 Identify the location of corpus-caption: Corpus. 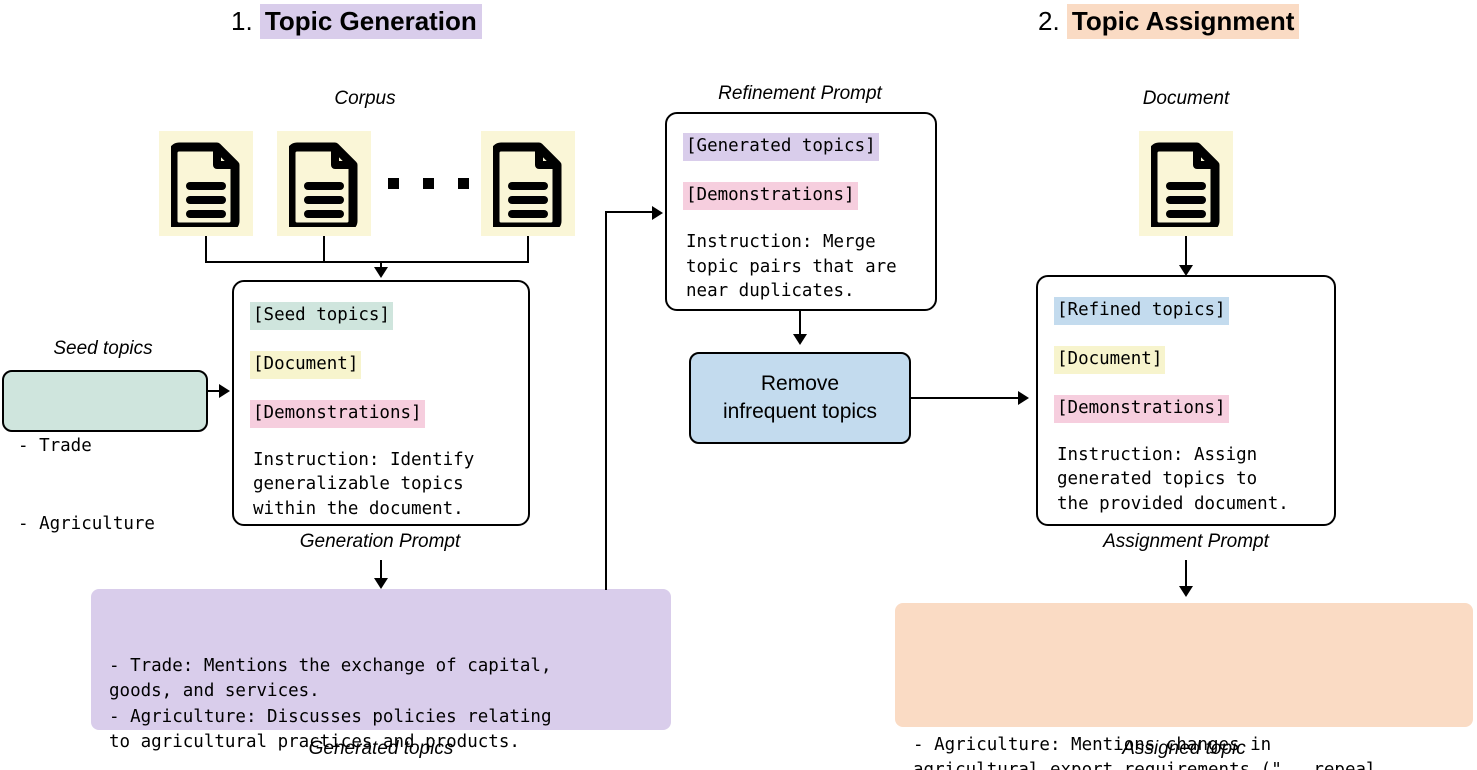
(365, 98).